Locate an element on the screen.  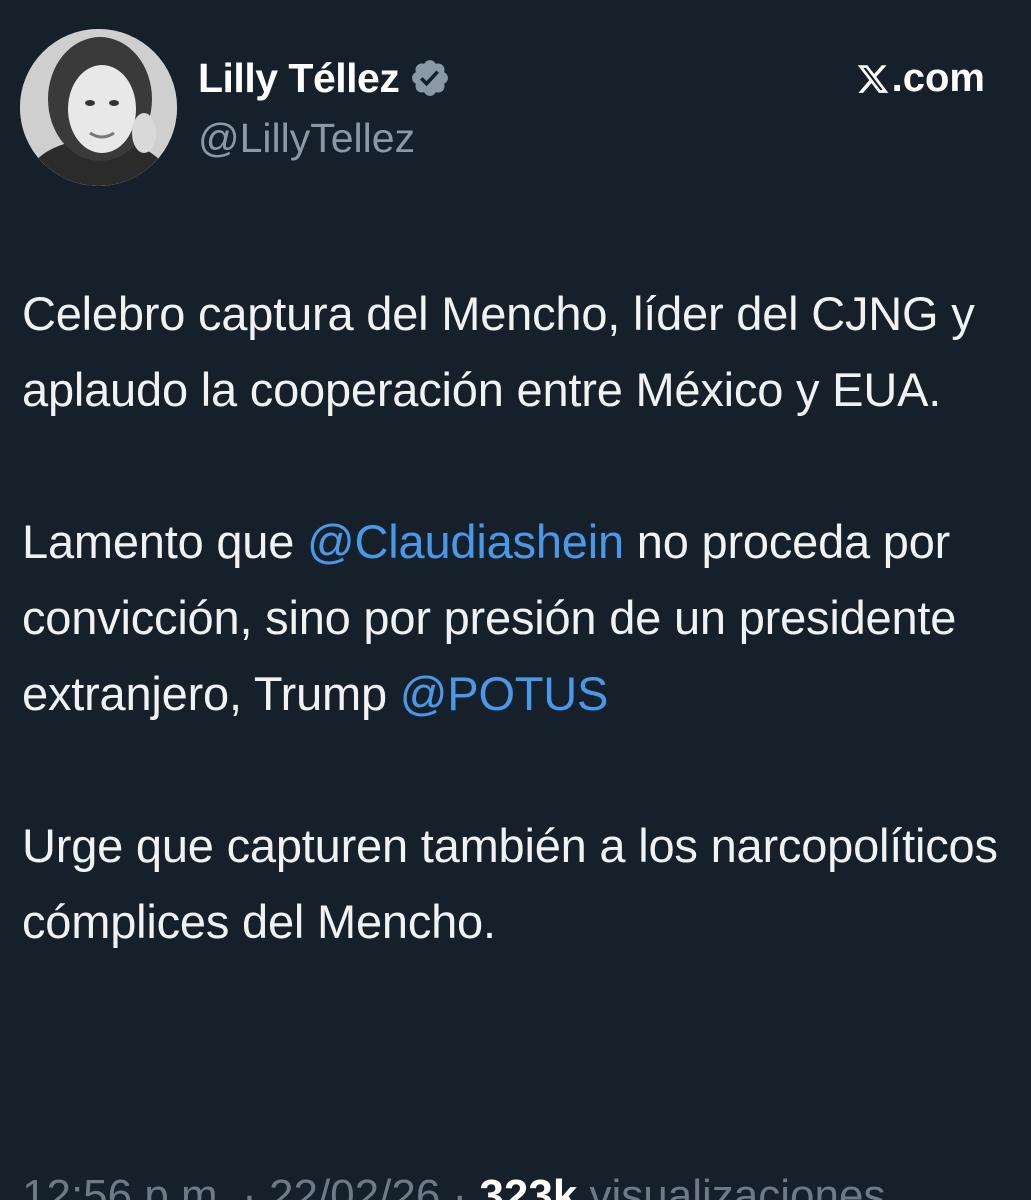
author-name: Lilly Téllez is located at coordinates (299, 78).